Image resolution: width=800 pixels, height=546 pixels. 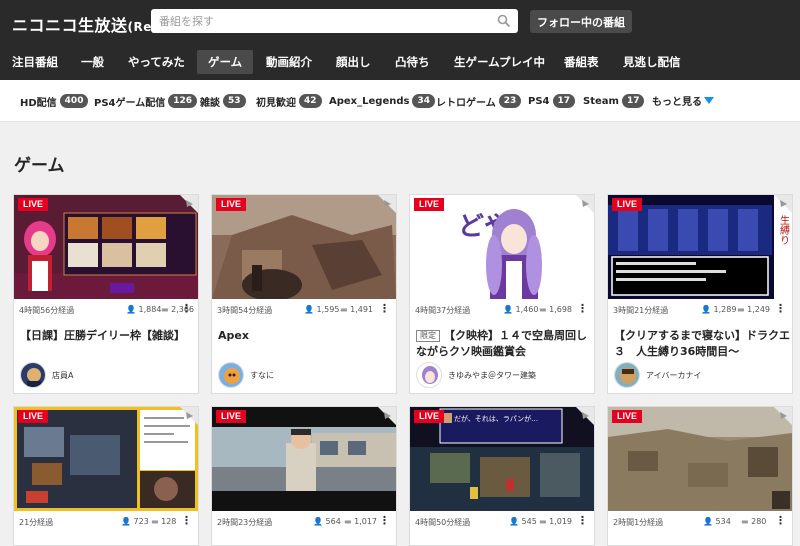 What do you see at coordinates (306, 336) in the screenshot?
I see `program-title: Apex` at bounding box center [306, 336].